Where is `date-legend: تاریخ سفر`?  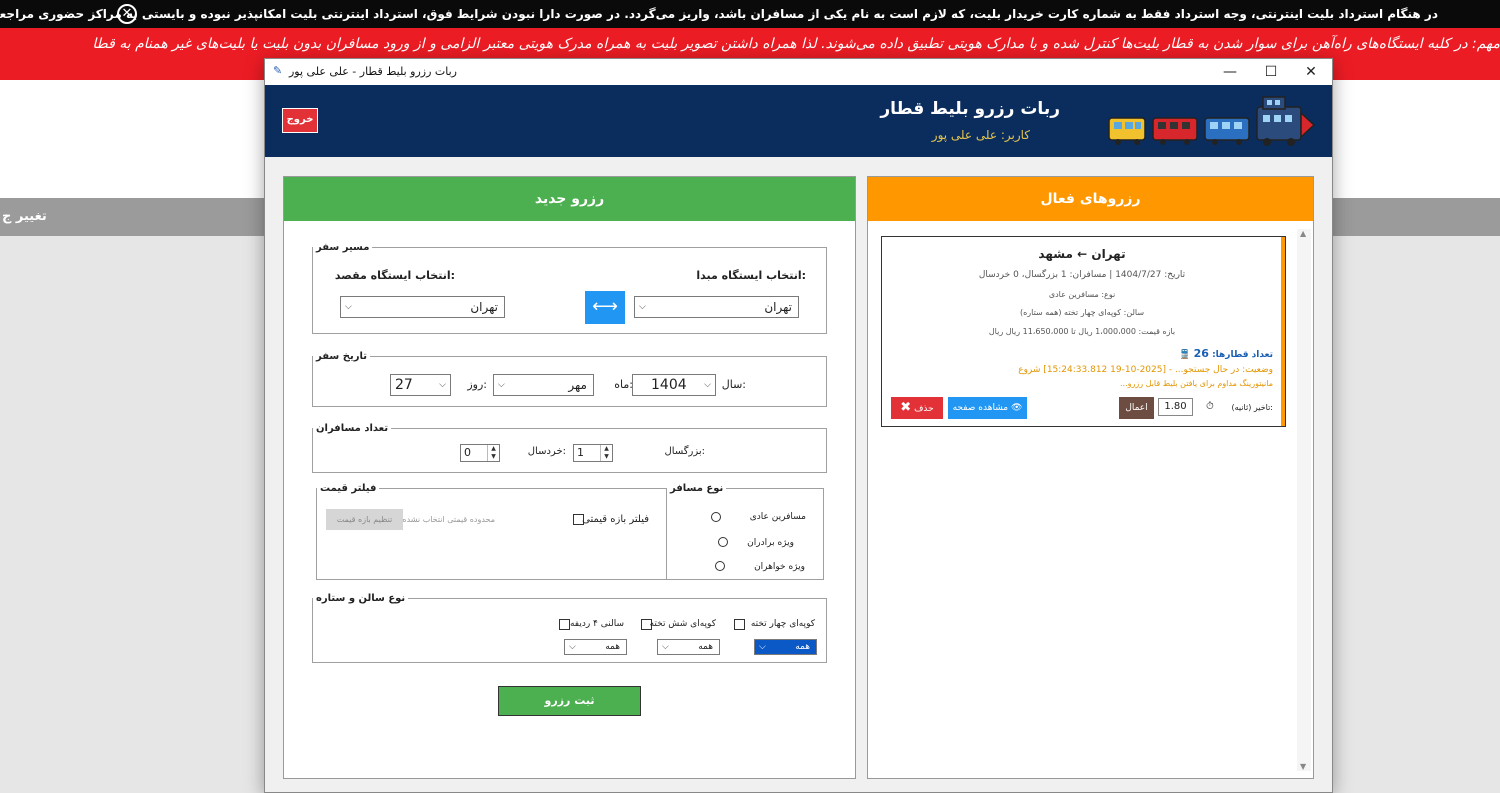 date-legend: تاریخ سفر is located at coordinates (341, 356).